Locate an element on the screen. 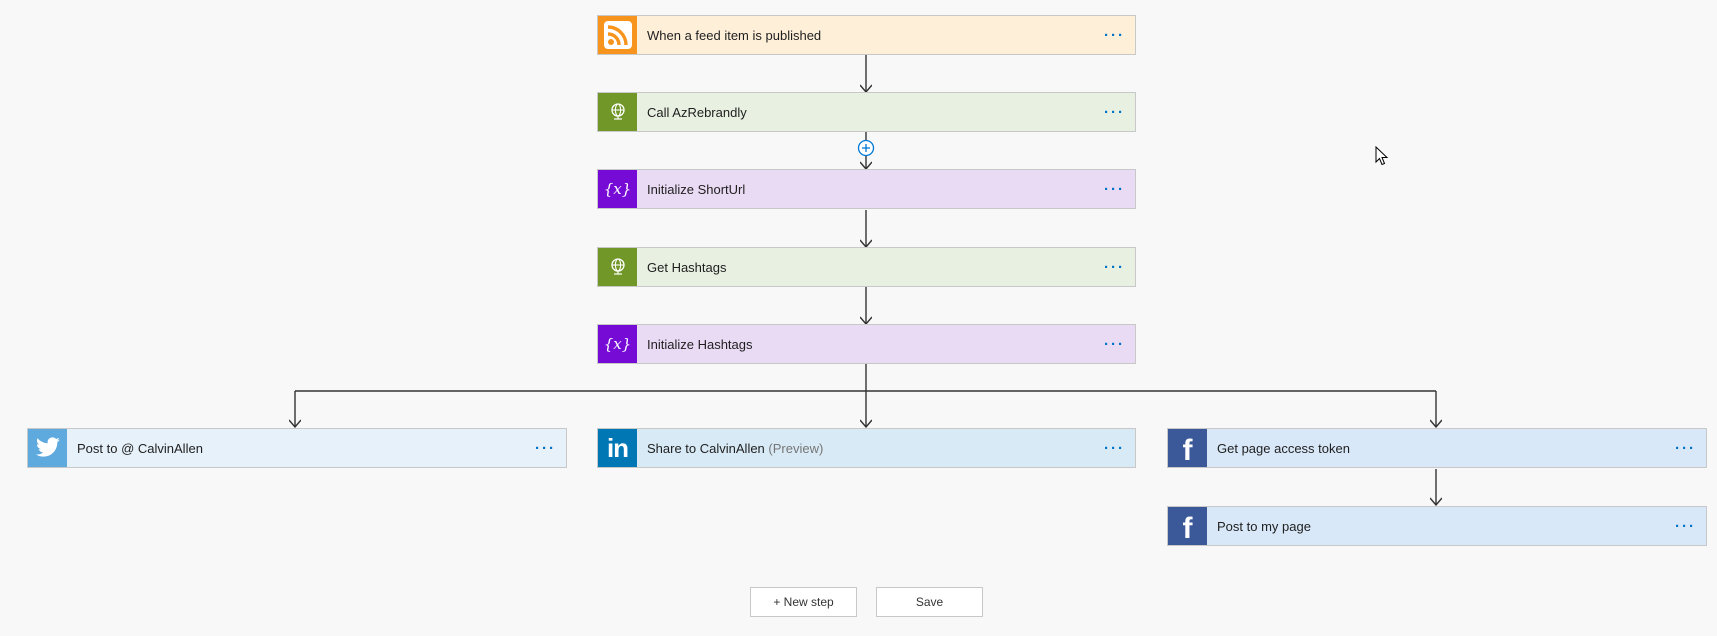 The height and width of the screenshot is (636, 1717). step-title: Initialize ShortUrl is located at coordinates (696, 189).